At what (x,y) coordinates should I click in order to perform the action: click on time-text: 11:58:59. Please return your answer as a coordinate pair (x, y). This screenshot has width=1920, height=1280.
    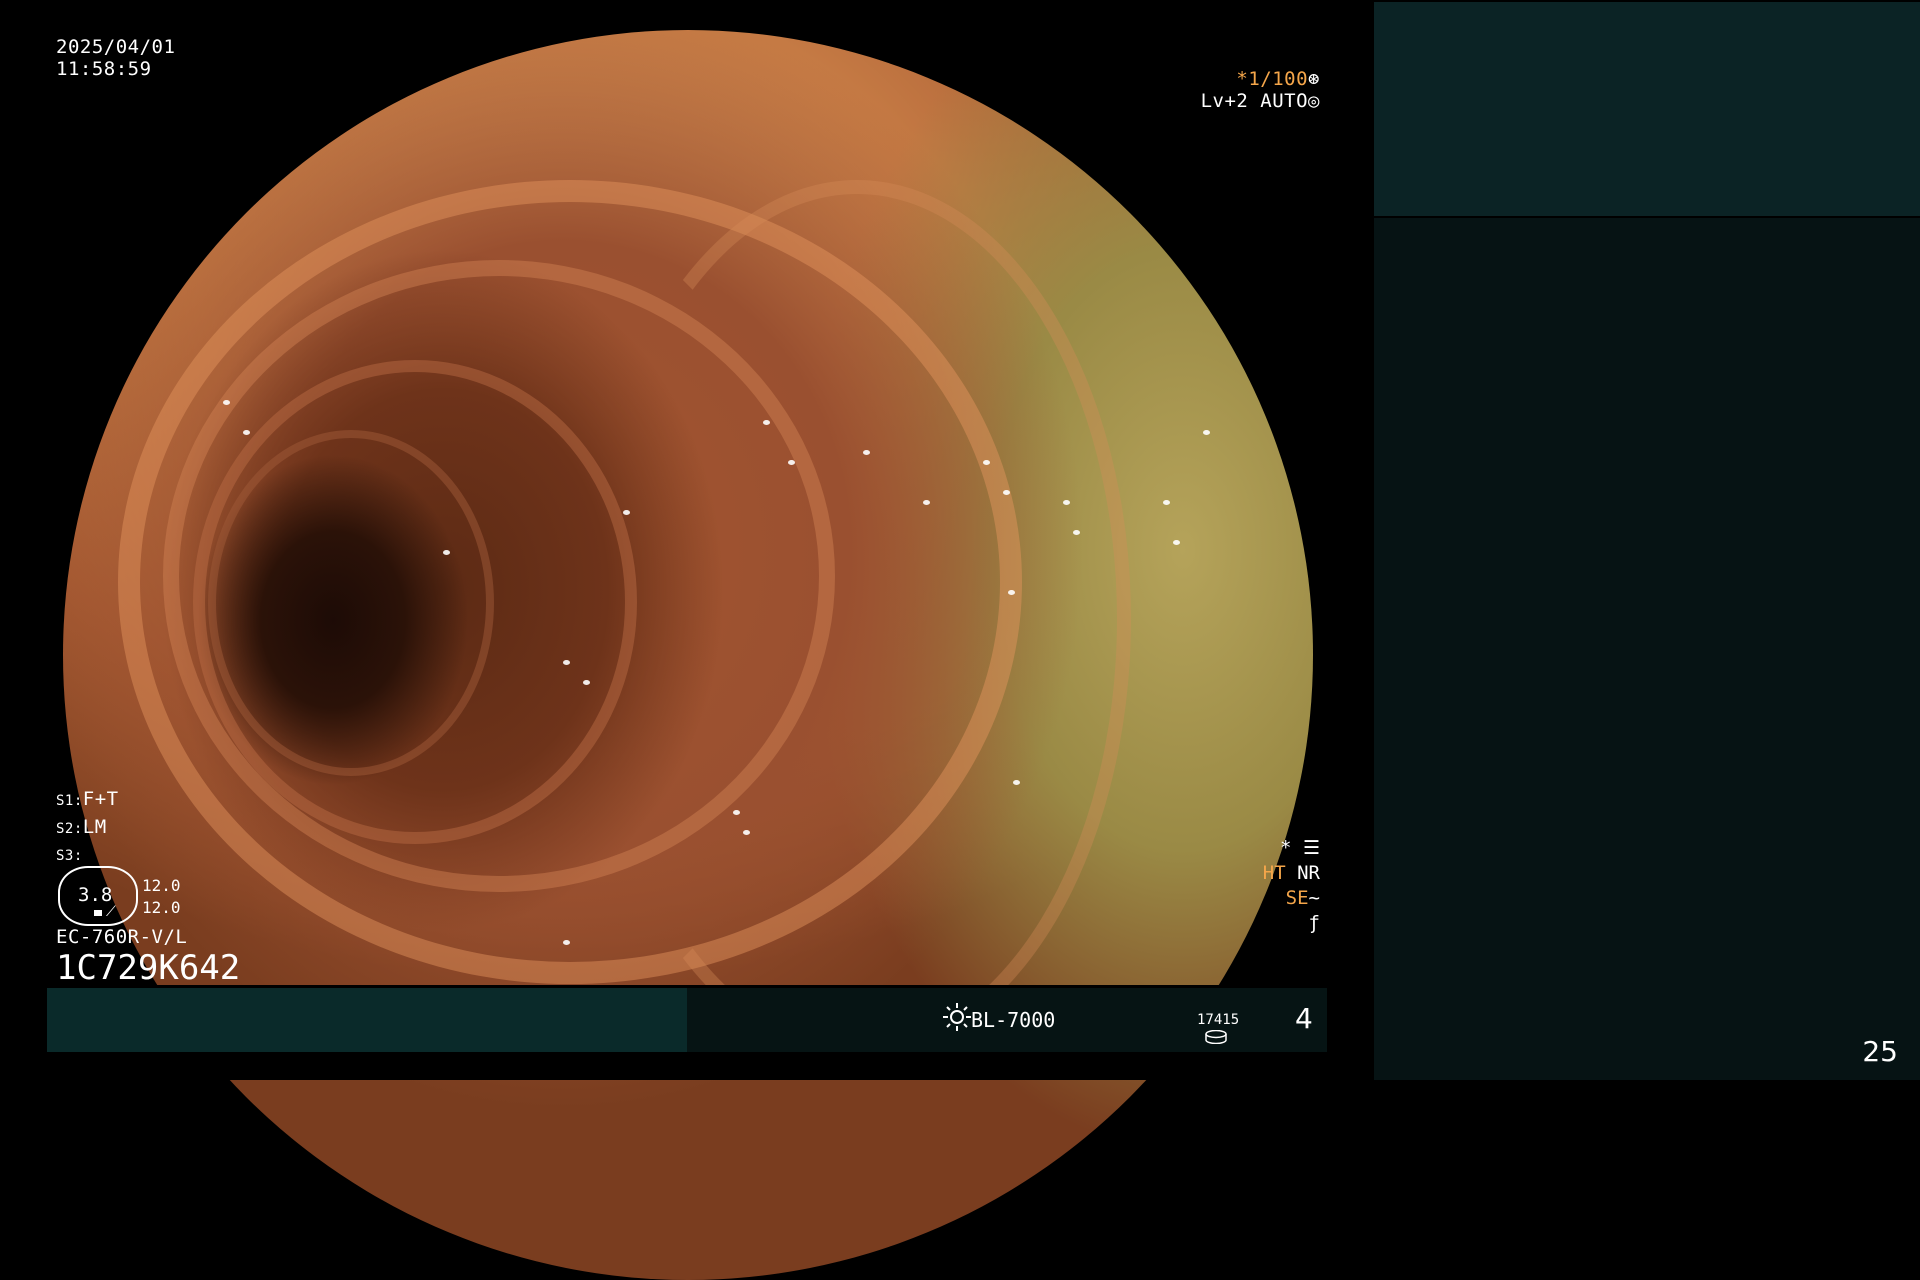
    Looking at the image, I should click on (104, 69).